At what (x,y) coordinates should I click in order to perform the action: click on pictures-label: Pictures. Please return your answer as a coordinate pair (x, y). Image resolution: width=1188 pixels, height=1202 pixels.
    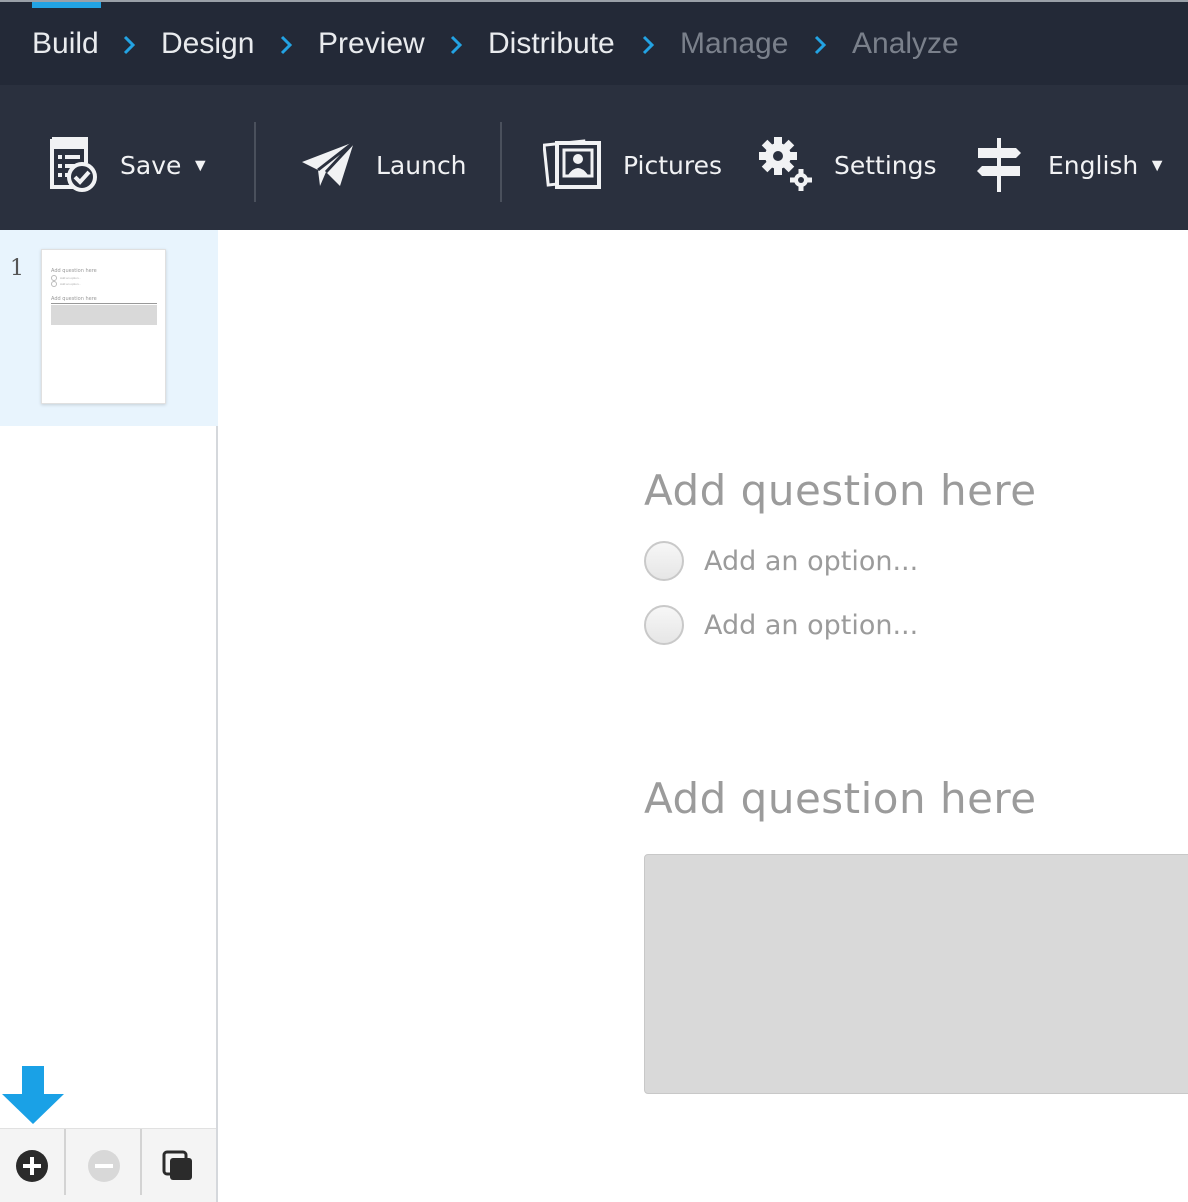
    Looking at the image, I should click on (672, 165).